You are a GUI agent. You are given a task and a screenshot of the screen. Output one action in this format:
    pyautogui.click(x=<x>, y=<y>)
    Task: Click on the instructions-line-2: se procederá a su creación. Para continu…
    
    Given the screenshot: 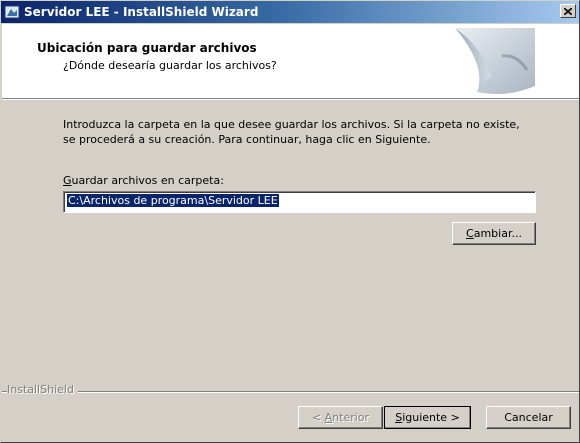 What is the action you would take?
    pyautogui.click(x=247, y=139)
    